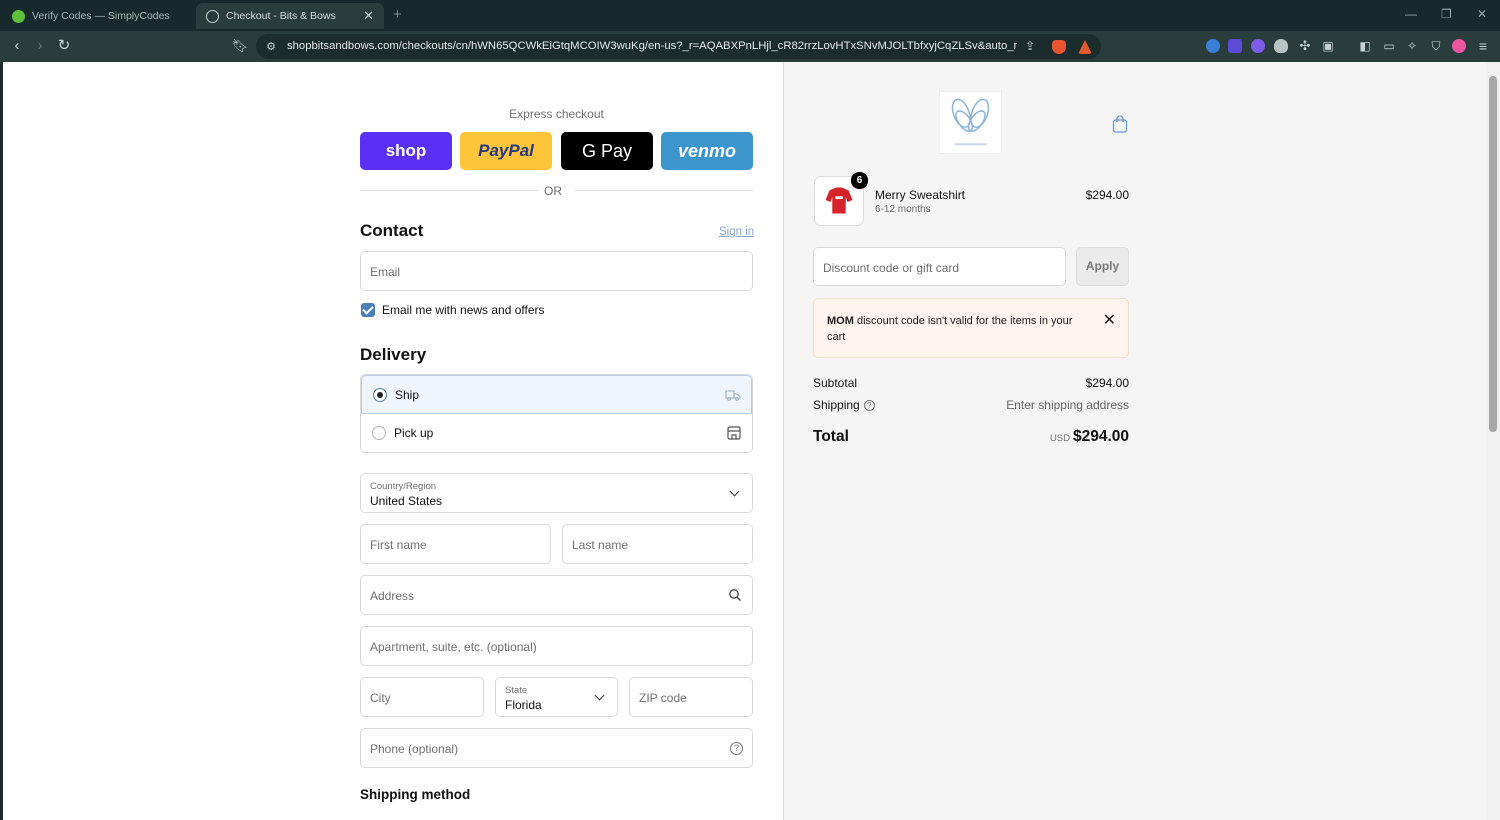  What do you see at coordinates (607, 151) in the screenshot?
I see `google-pay-button: G Pay` at bounding box center [607, 151].